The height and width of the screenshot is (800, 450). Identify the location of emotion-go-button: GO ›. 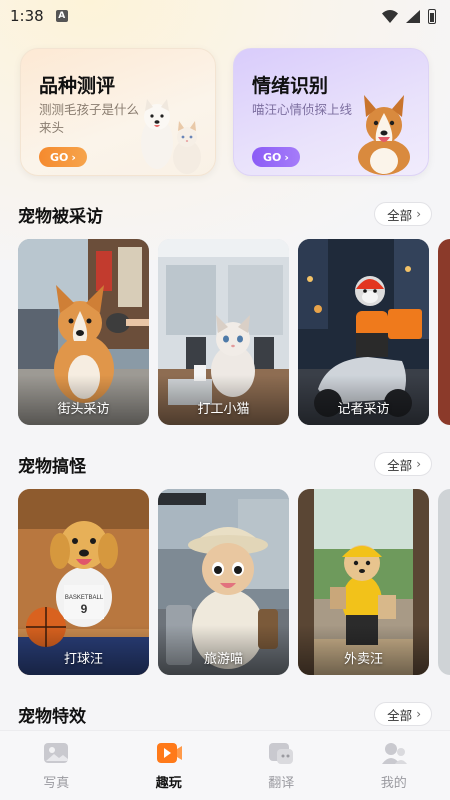
(276, 157).